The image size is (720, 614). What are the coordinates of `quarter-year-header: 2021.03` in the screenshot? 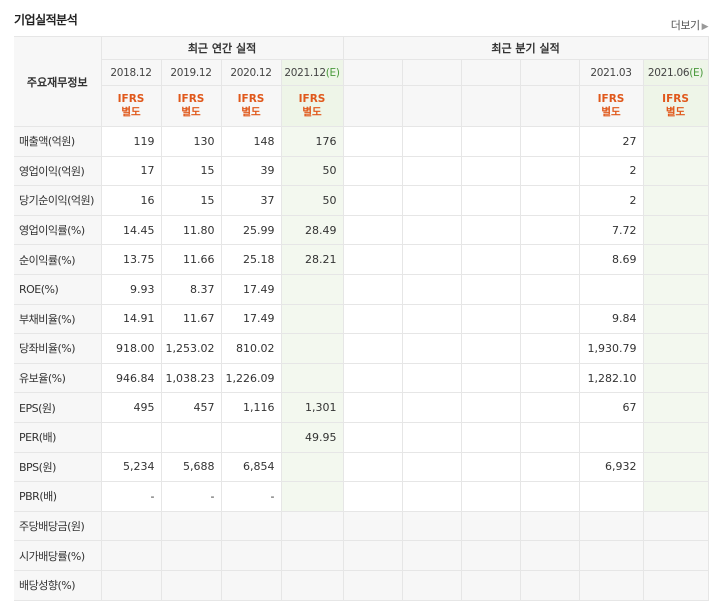 It's located at (611, 72).